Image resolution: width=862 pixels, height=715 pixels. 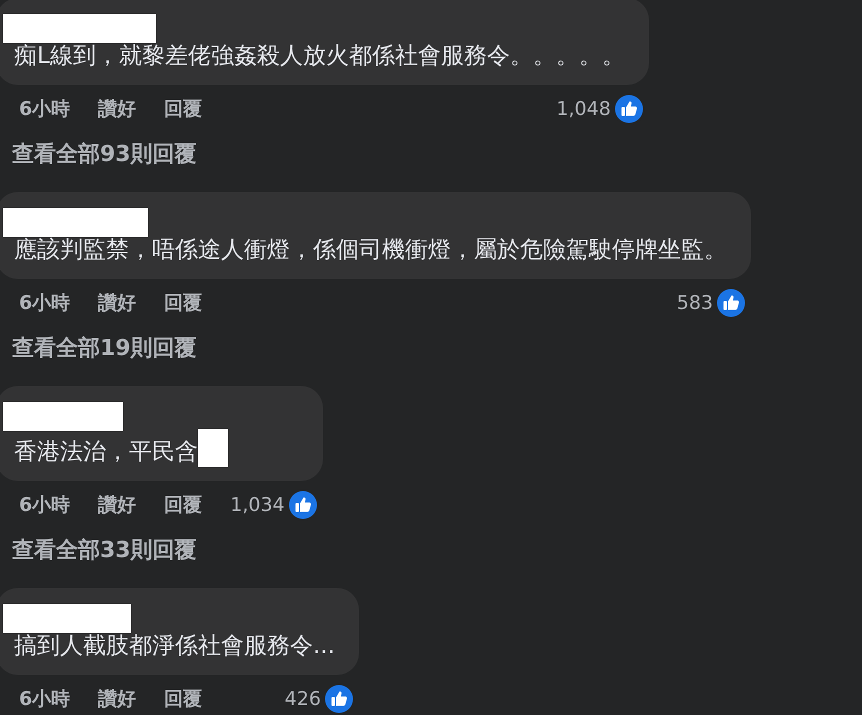 I want to click on reaction-count: 426, so click(x=302, y=699).